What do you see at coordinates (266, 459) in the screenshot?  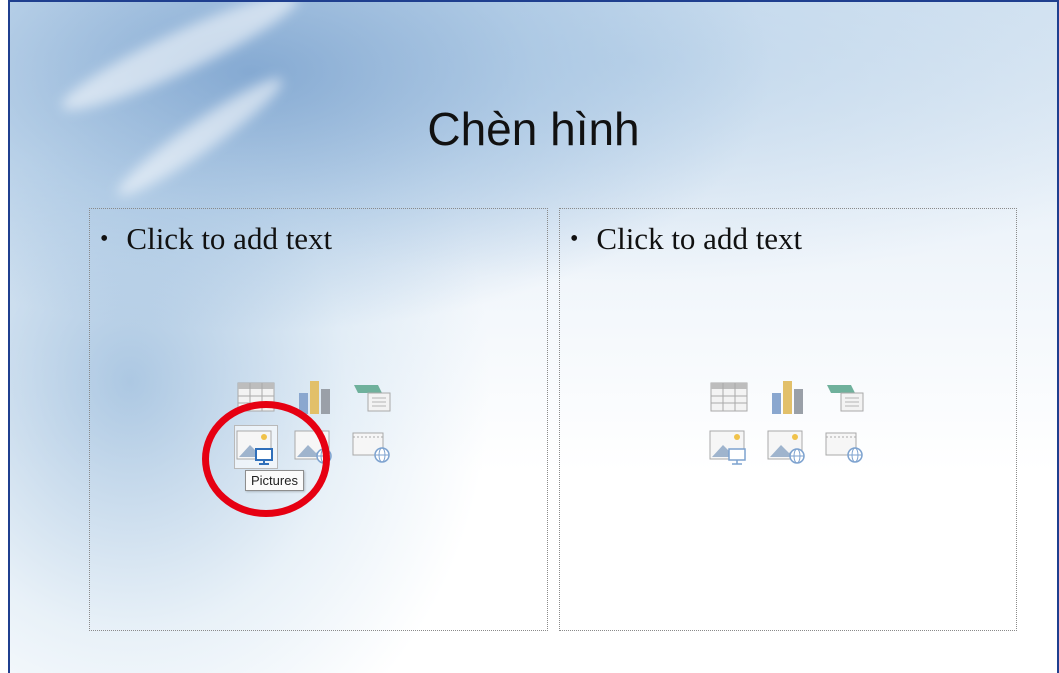 I see `red-circle-highlight` at bounding box center [266, 459].